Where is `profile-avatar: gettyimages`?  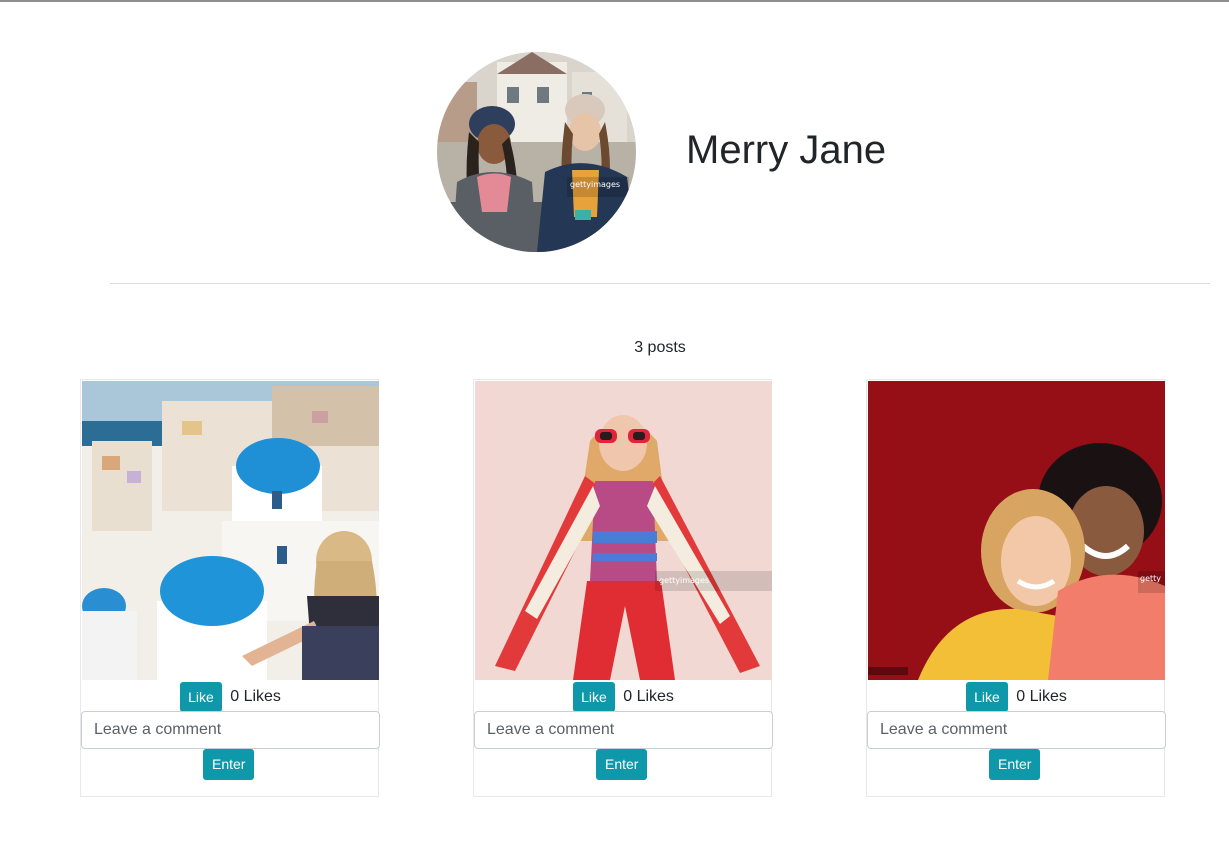
profile-avatar: gettyimages is located at coordinates (536, 152).